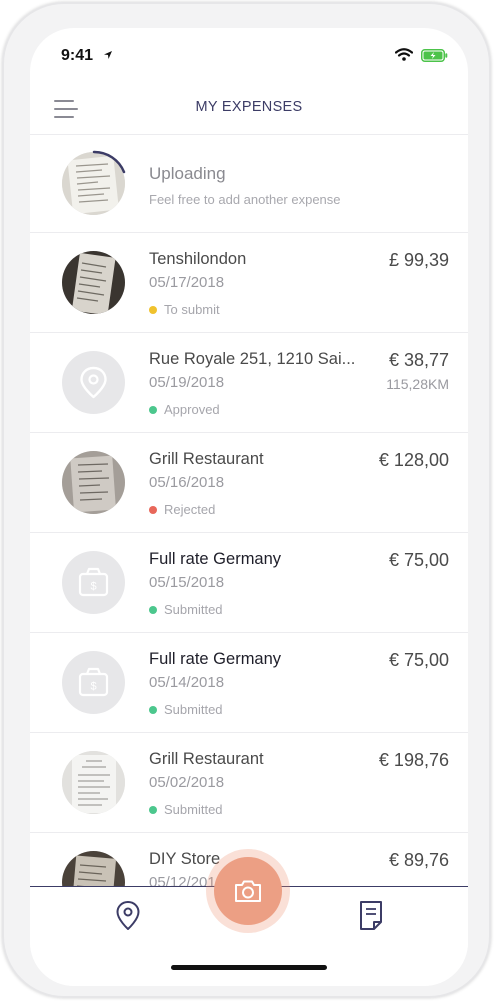  I want to click on status-badge: Rejected, so click(182, 509).